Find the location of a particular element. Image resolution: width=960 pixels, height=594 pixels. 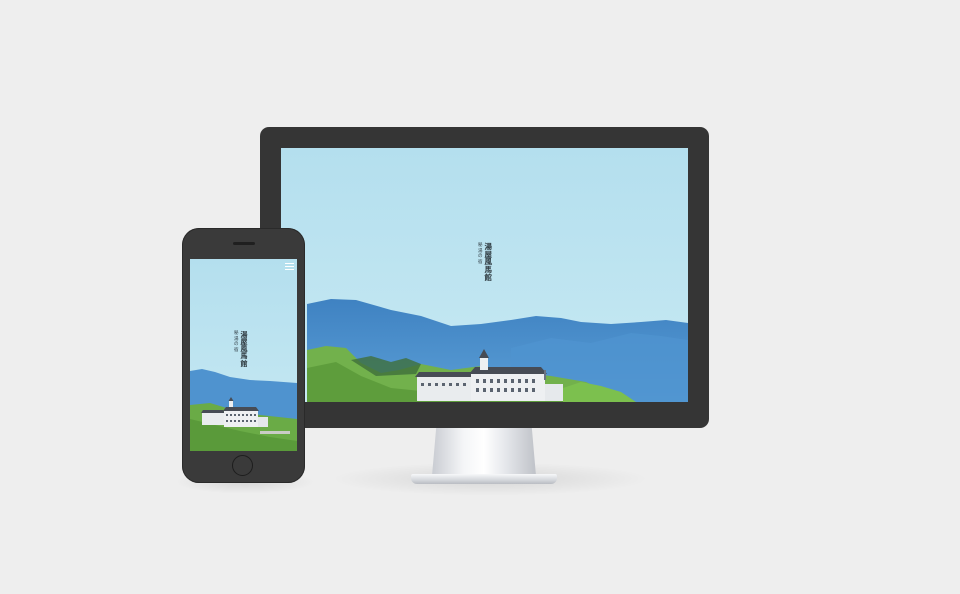

phone-speaker is located at coordinates (244, 243).